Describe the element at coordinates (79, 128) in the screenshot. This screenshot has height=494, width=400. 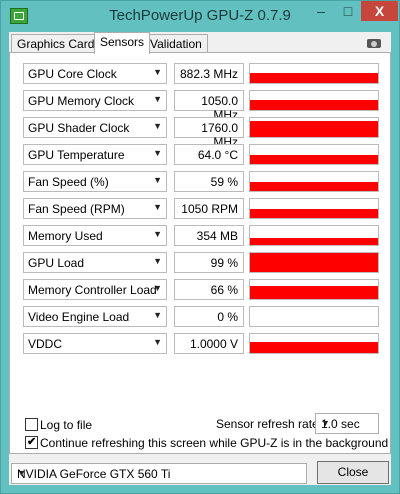
I see `sensor-name: GPU Shader Clock` at that location.